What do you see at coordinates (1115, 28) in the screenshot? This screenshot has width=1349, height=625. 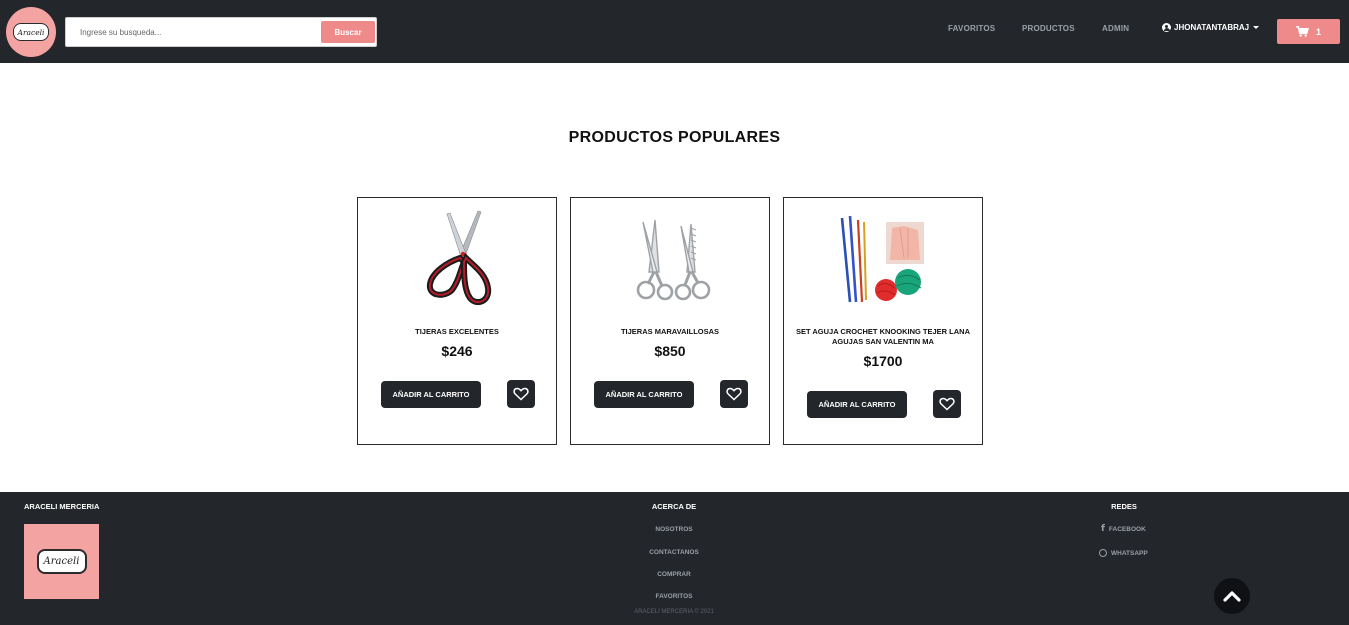 I see `nav-admin: ADMIN` at bounding box center [1115, 28].